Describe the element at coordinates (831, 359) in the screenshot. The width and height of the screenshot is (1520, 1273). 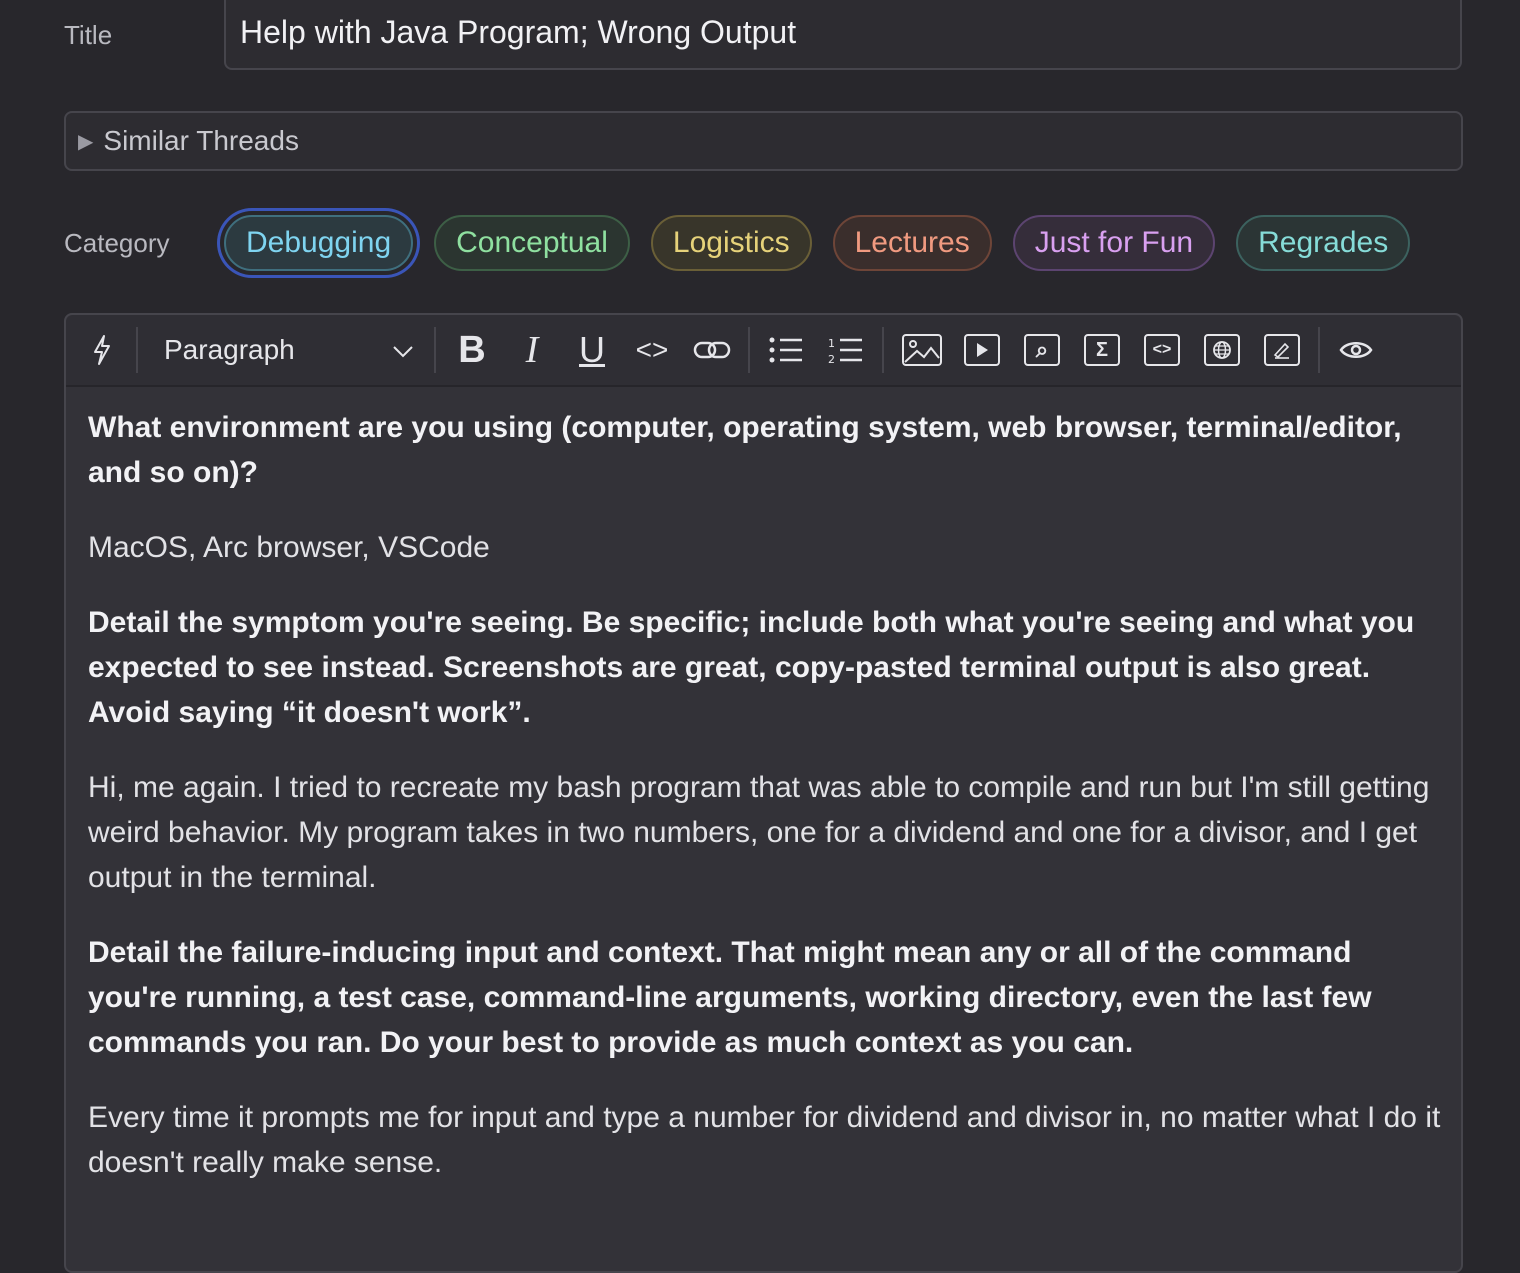
I see `svg-text: 2` at that location.